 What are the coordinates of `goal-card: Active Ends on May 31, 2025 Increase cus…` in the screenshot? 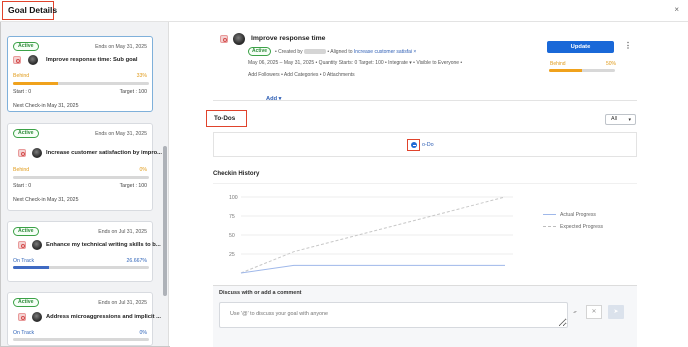 It's located at (84, 167).